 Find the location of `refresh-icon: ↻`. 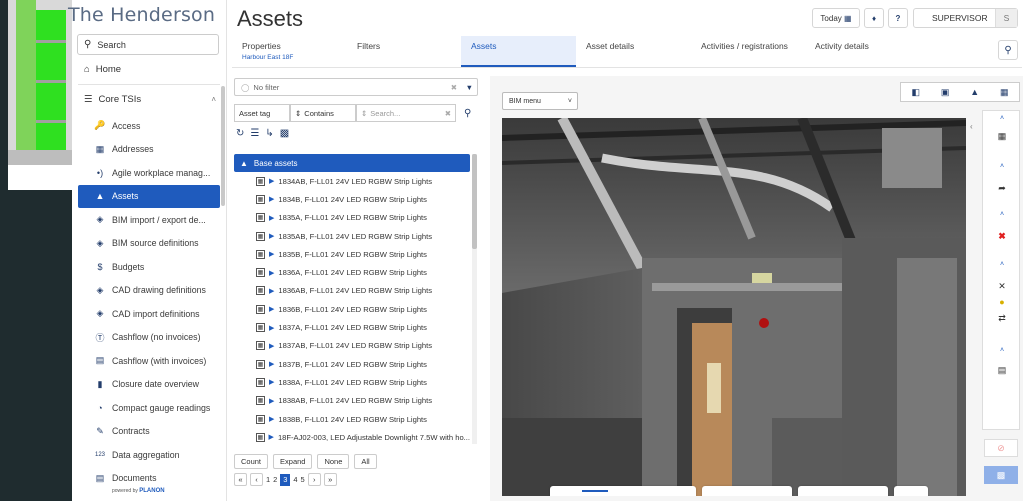

refresh-icon: ↻ is located at coordinates (240, 133).